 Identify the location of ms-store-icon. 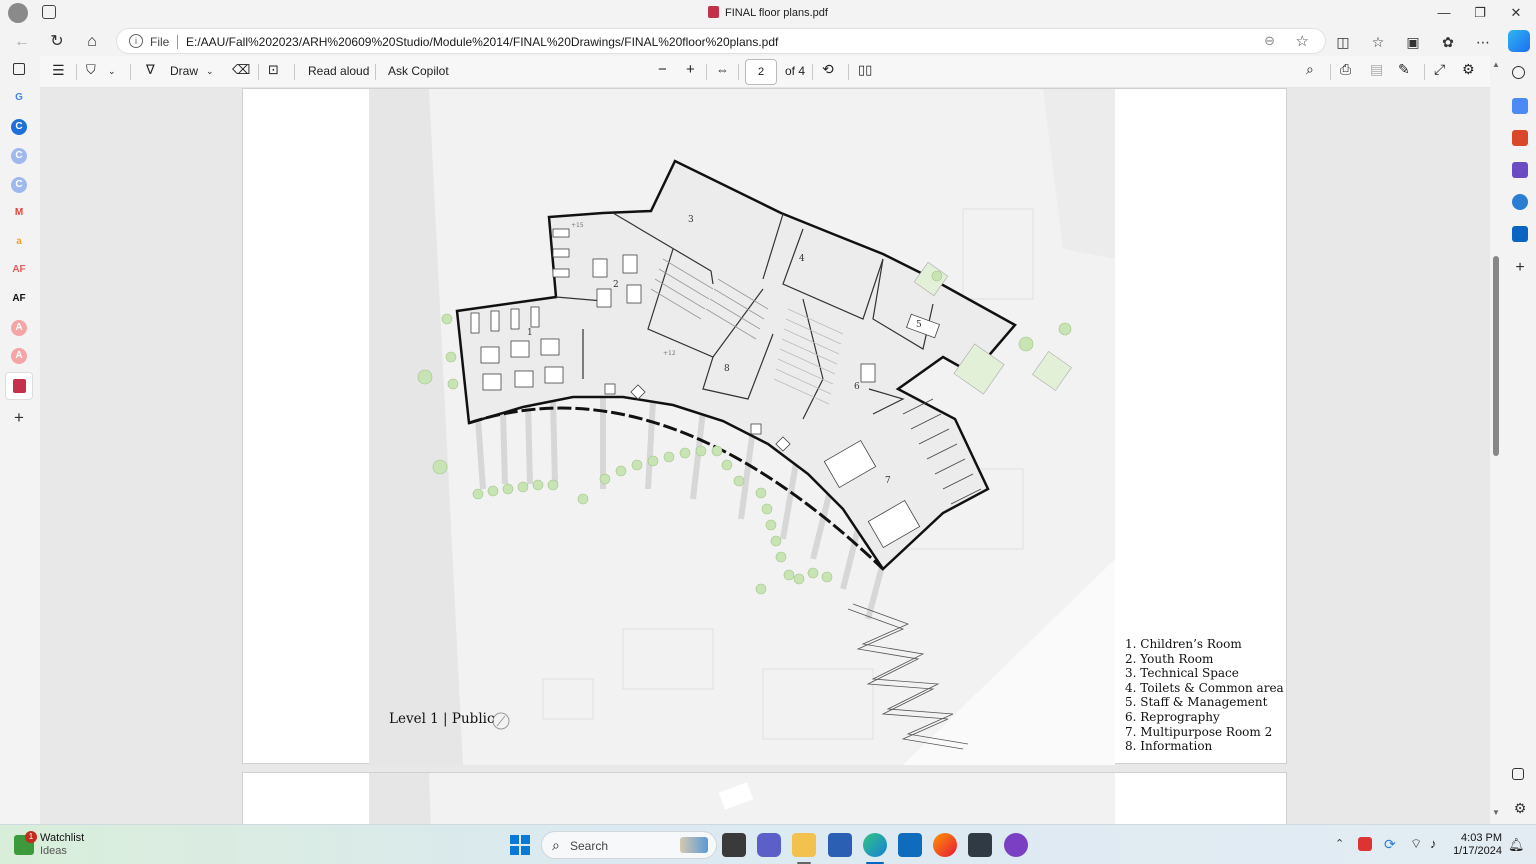
(840, 845).